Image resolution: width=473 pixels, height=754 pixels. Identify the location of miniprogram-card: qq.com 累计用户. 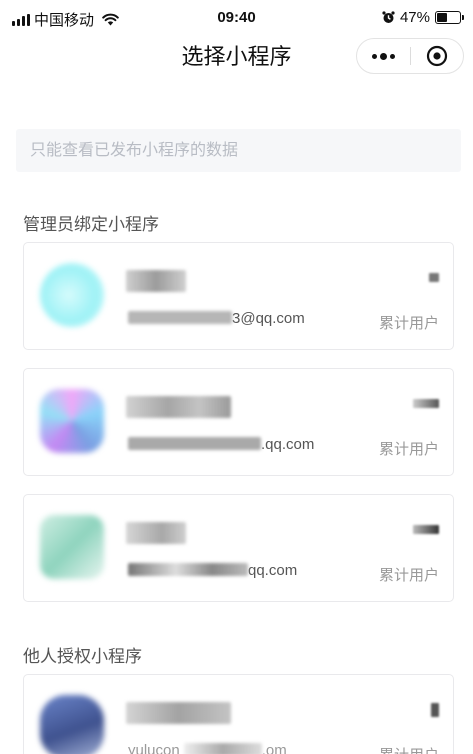
(238, 548).